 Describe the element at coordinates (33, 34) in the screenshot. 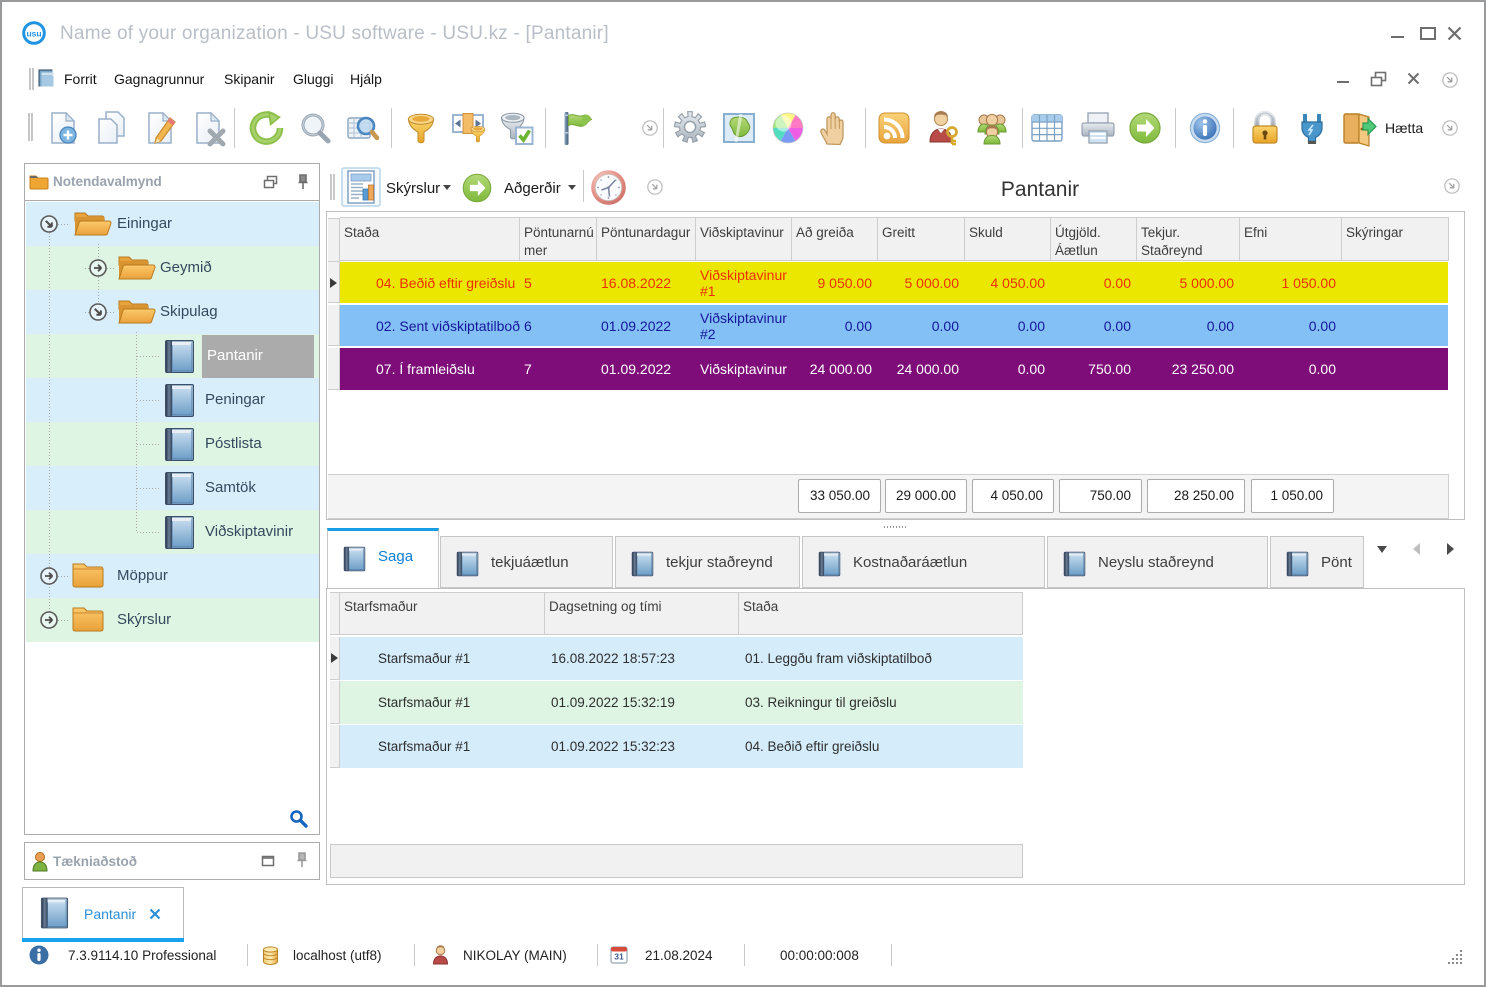

I see `svg-text: usu` at that location.